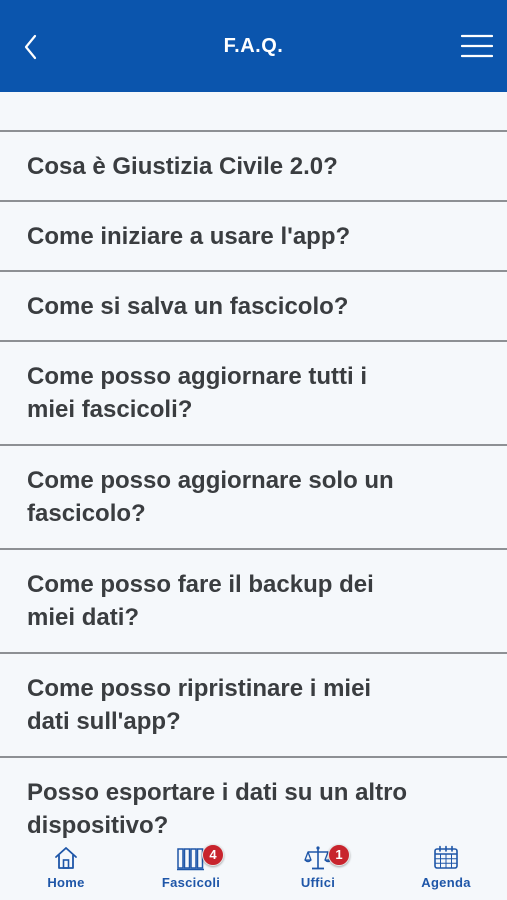  I want to click on tab-uffici-label: Uffici, so click(318, 882).